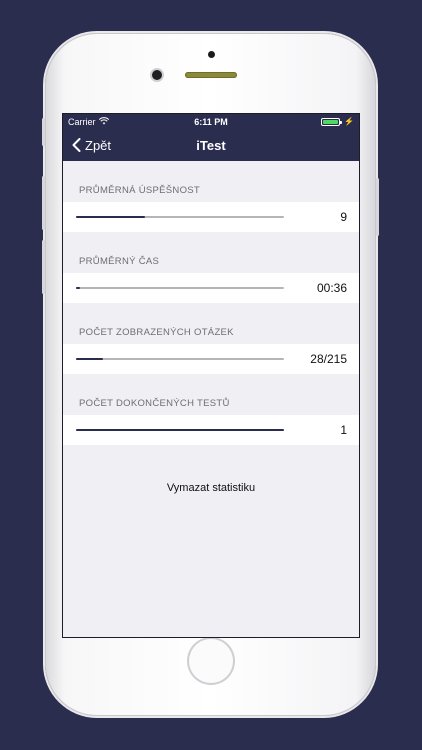 This screenshot has height=750, width=422. I want to click on section-header: PRŮMĚRNÝ ČAS, so click(119, 261).